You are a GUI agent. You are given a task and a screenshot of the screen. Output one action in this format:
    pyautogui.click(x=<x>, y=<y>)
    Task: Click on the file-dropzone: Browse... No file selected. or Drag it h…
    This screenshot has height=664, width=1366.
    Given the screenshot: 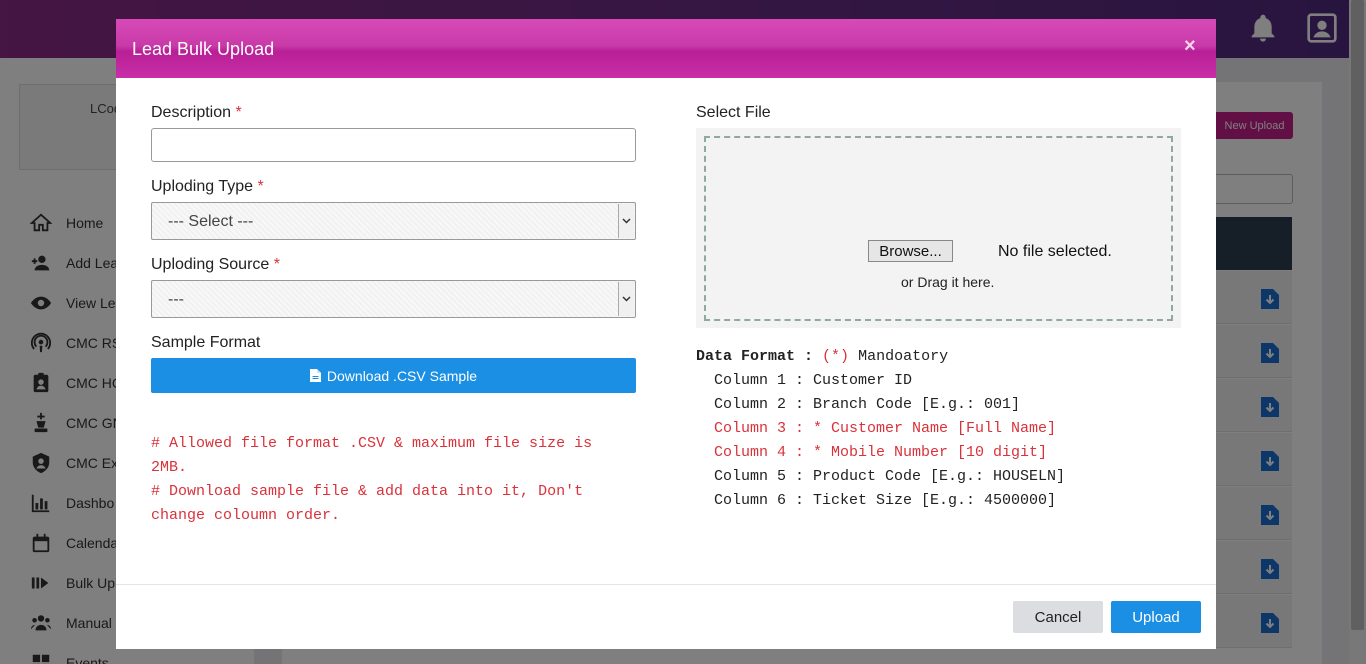 What is the action you would take?
    pyautogui.click(x=938, y=228)
    